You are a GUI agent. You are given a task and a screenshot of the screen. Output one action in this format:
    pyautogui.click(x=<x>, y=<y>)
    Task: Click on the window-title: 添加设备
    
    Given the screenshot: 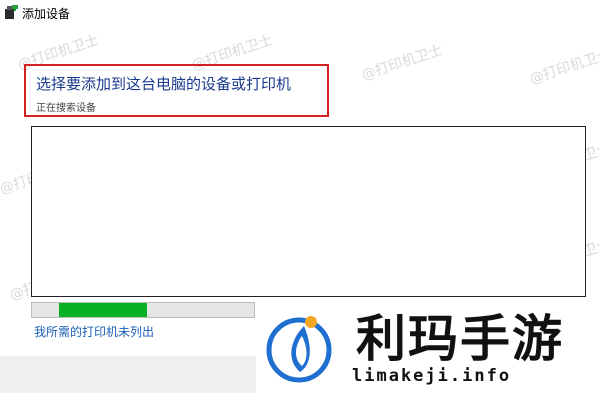 What is the action you would take?
    pyautogui.click(x=46, y=14)
    